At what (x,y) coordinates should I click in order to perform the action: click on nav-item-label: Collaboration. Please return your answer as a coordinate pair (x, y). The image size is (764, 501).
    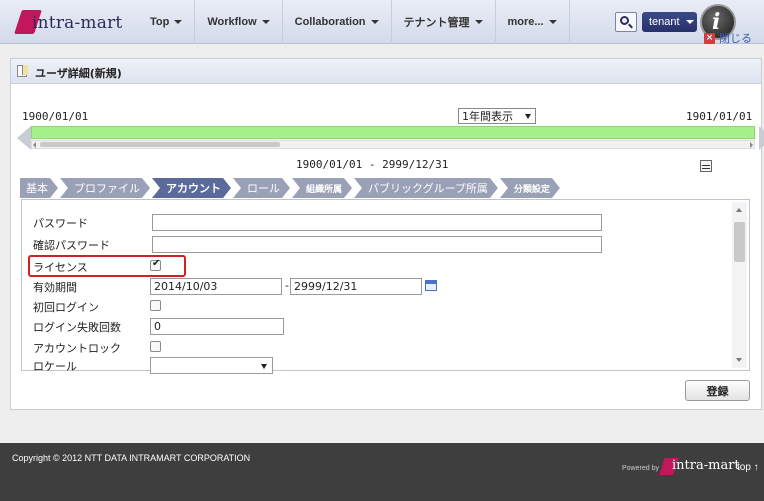
    Looking at the image, I should click on (330, 22).